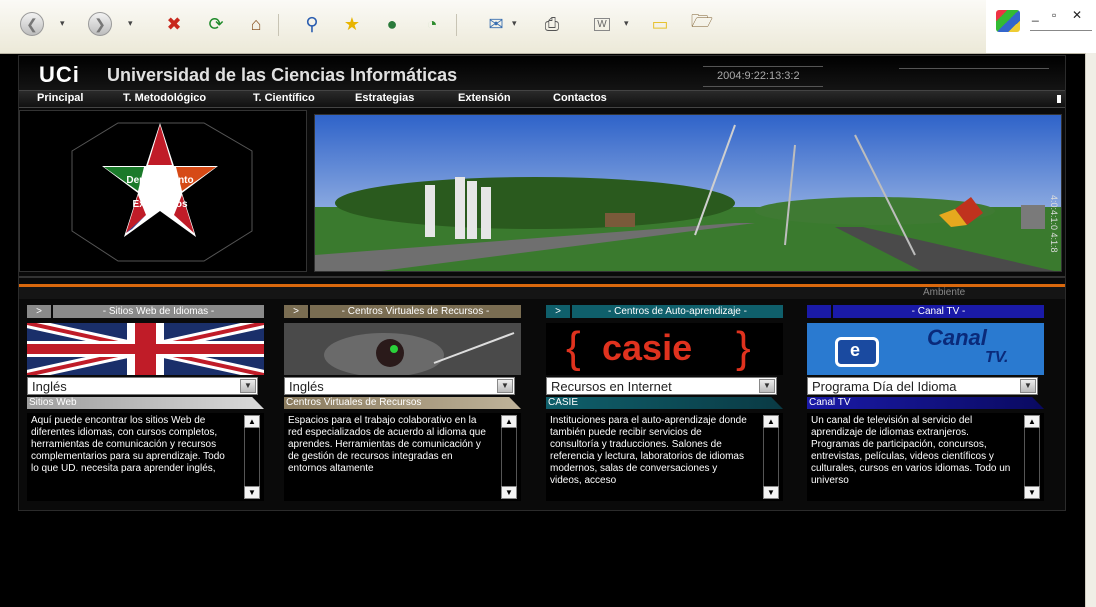 Image resolution: width=1096 pixels, height=607 pixels. I want to click on mail-dropdown-icon: ▾, so click(514, 23).